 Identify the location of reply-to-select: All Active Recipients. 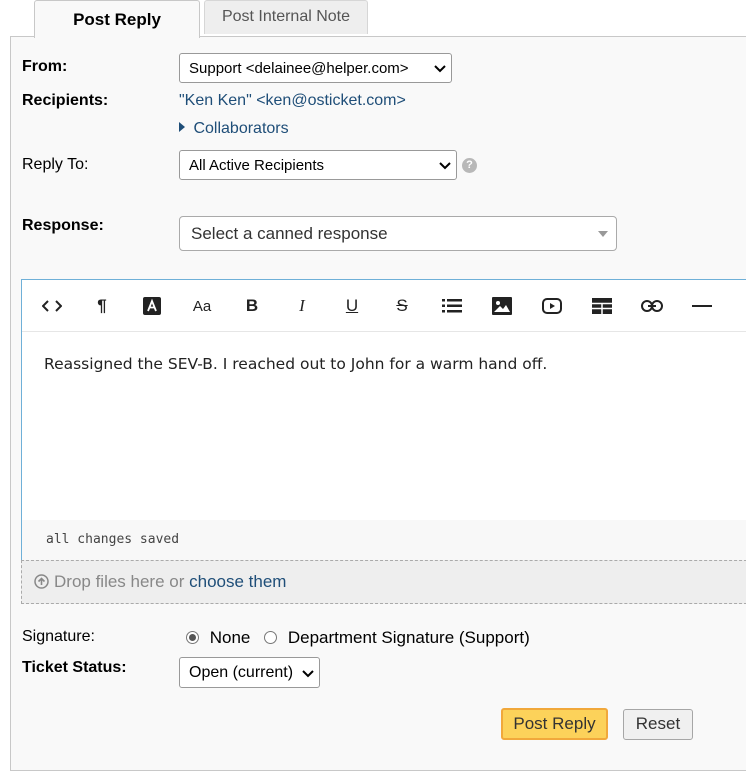
(318, 165).